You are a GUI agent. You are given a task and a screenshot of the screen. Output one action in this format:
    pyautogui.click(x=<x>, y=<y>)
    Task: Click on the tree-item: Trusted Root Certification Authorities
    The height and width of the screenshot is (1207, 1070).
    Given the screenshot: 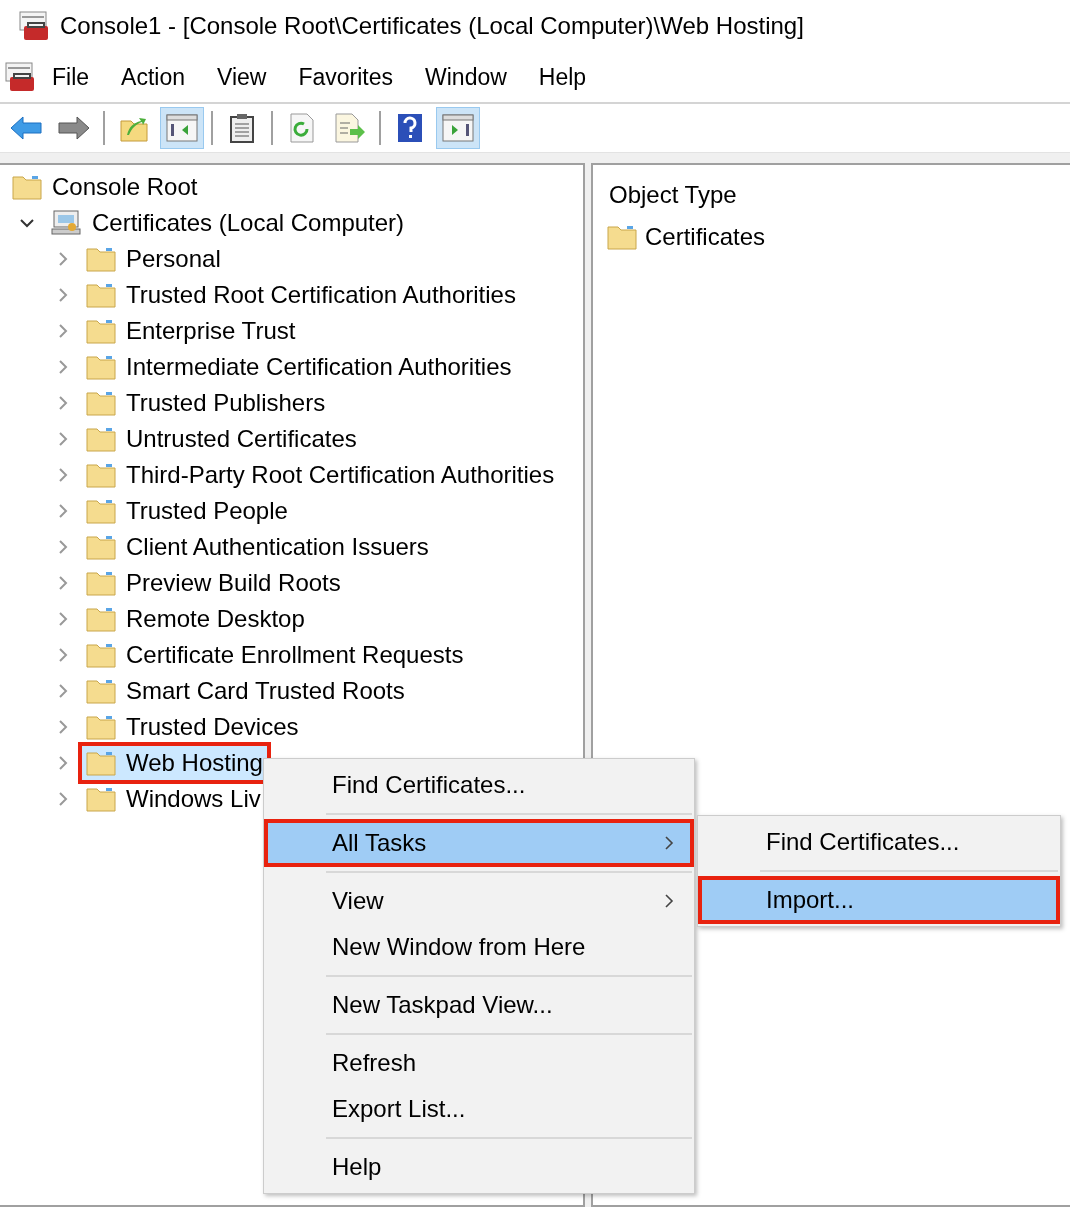 What is the action you would take?
    pyautogui.click(x=301, y=295)
    